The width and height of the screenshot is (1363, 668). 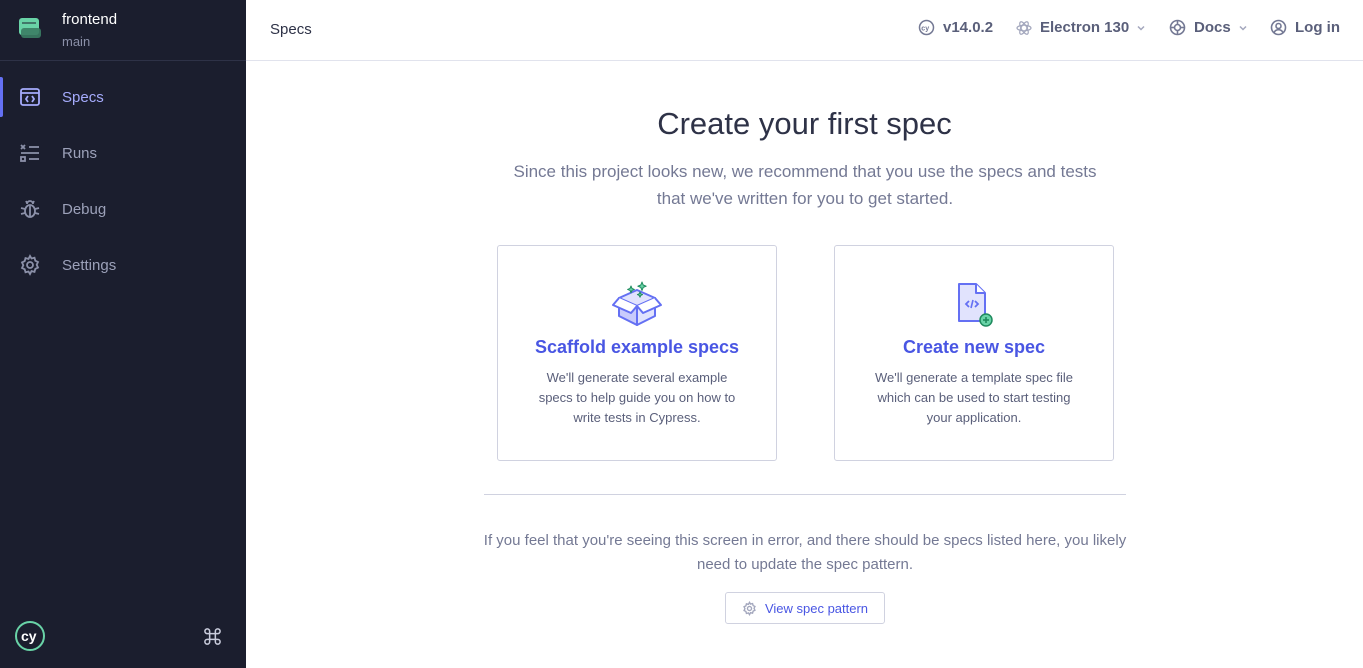 I want to click on card-title: Create new spec, so click(x=974, y=347).